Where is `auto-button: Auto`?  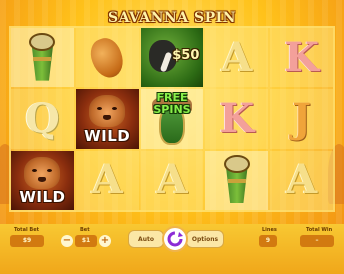
auto-button: Auto is located at coordinates (146, 239).